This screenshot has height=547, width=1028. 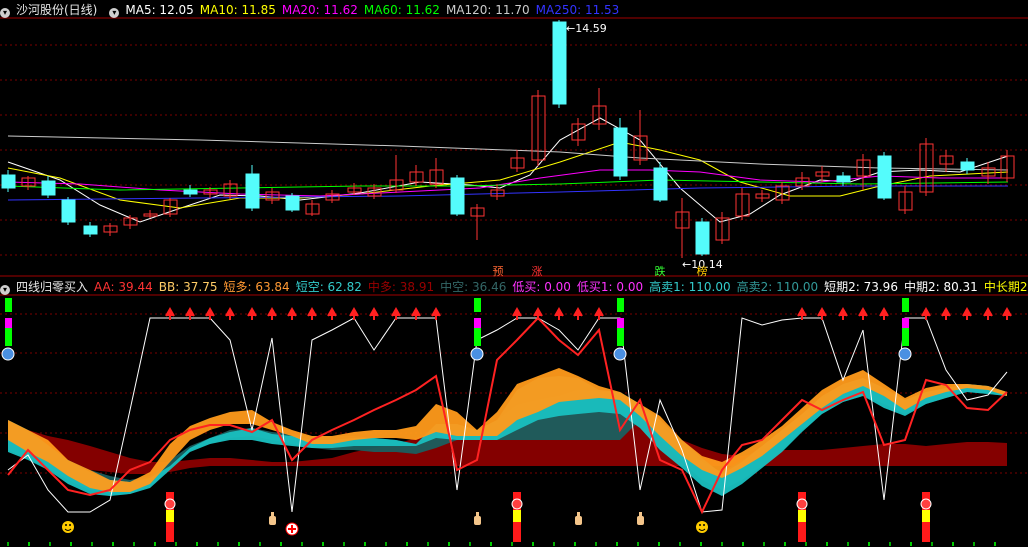 What do you see at coordinates (507, 193) in the screenshot?
I see `ma250-line` at bounding box center [507, 193].